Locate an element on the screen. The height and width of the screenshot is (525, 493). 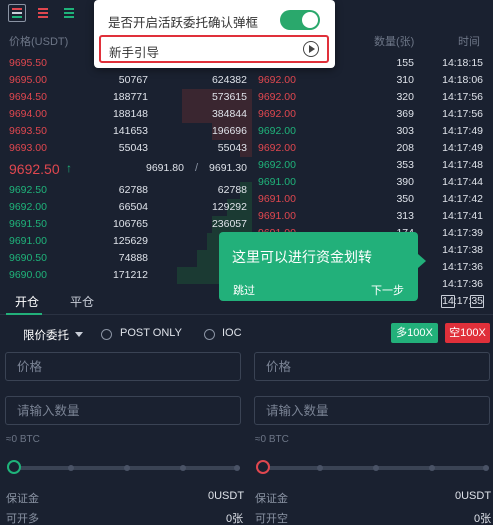
buy-amount-slider is located at coordinates (123, 467).